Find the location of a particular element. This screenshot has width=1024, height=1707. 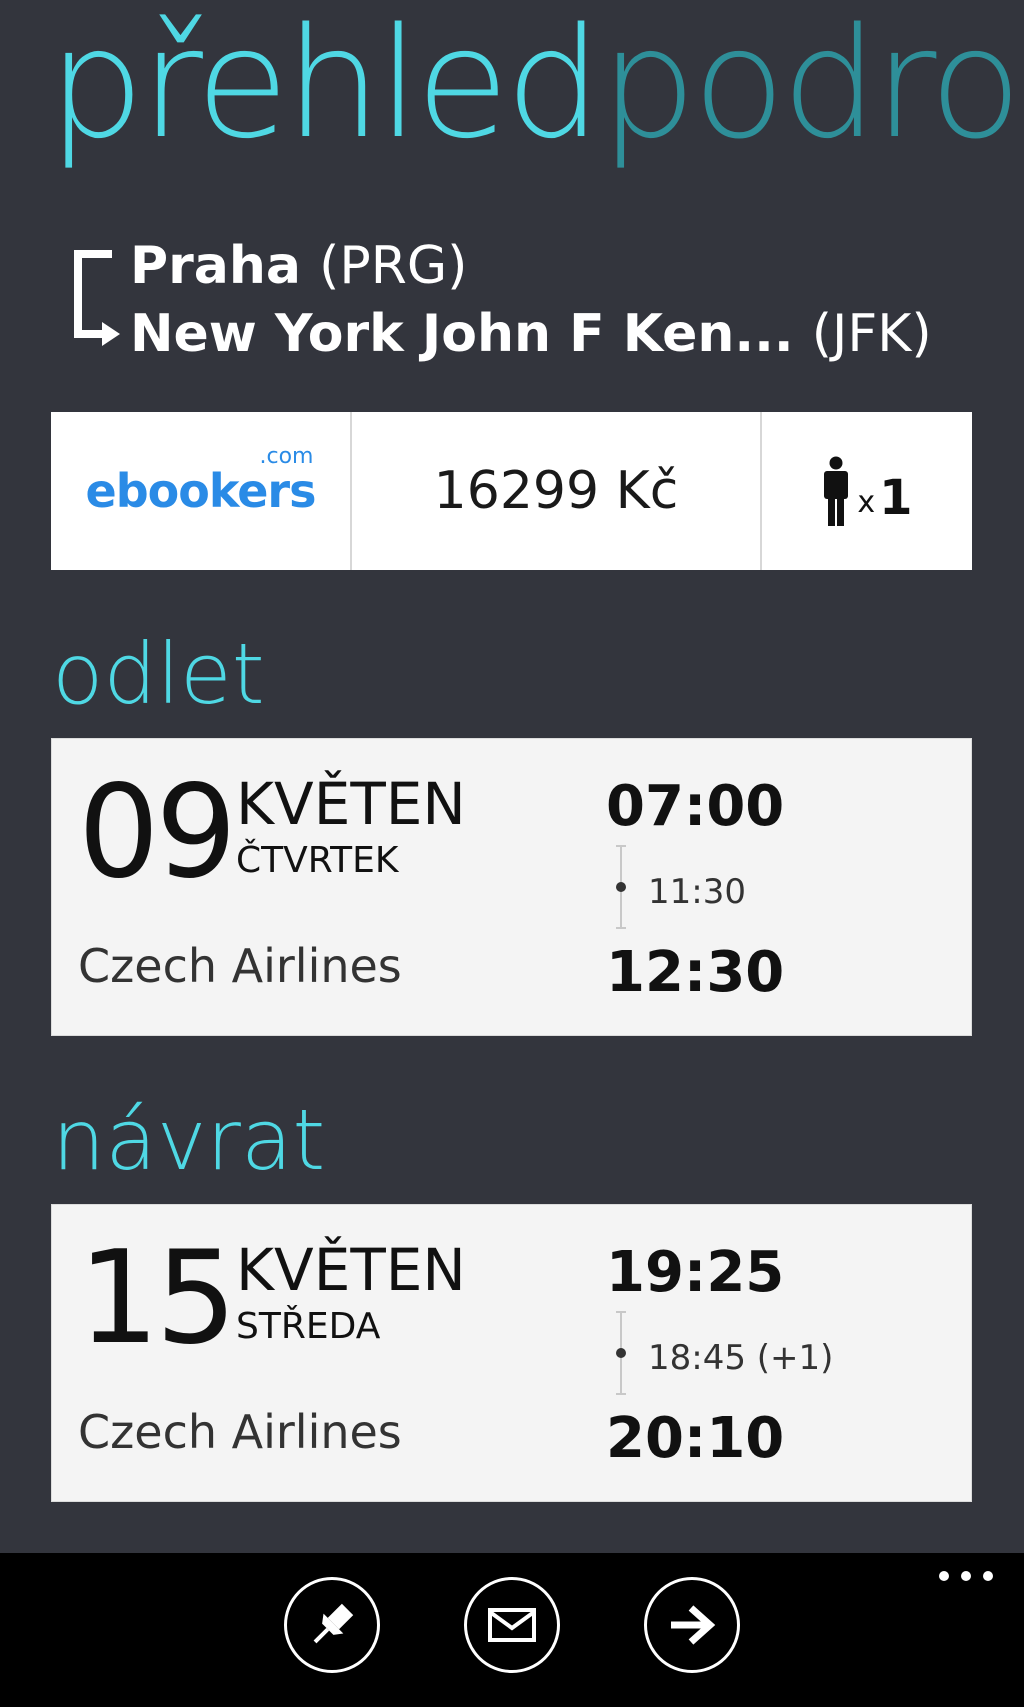

logo-suffix: .com is located at coordinates (286, 456).